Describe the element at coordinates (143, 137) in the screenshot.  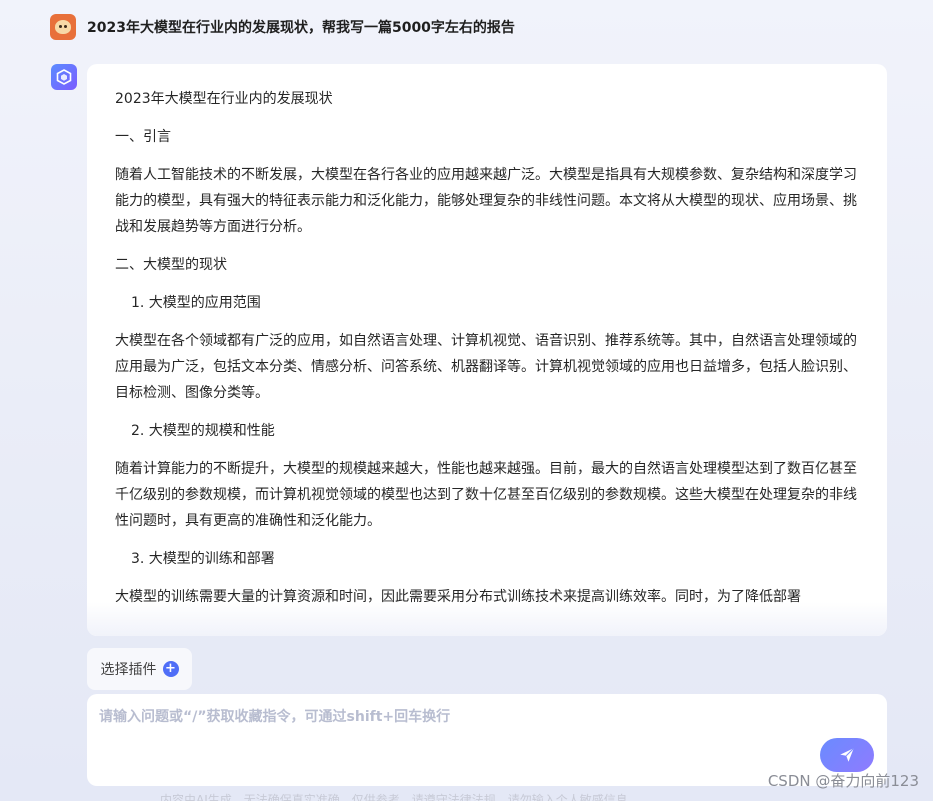
I see `section-heading: 一、引言` at that location.